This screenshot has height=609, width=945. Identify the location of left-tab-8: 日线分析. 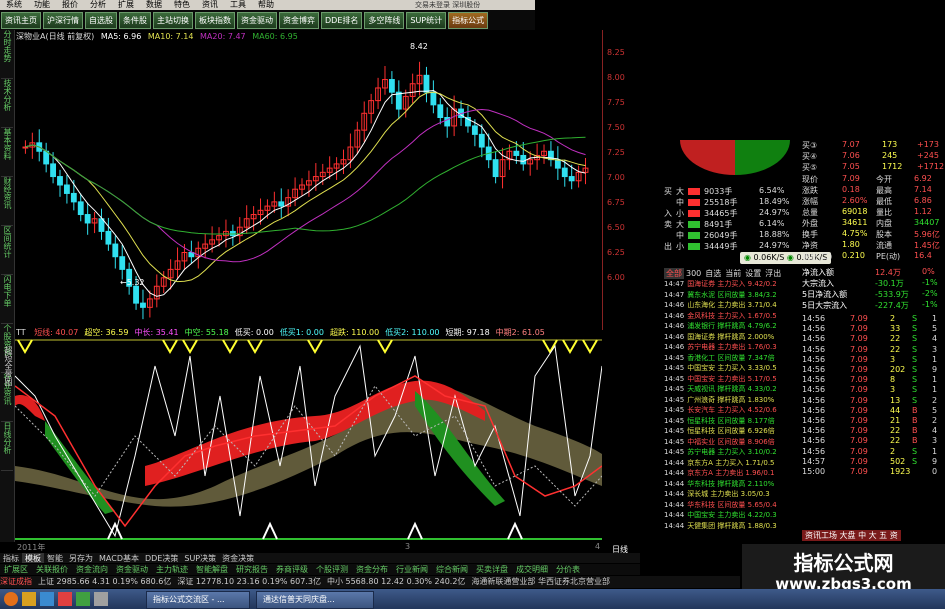
(7, 446).